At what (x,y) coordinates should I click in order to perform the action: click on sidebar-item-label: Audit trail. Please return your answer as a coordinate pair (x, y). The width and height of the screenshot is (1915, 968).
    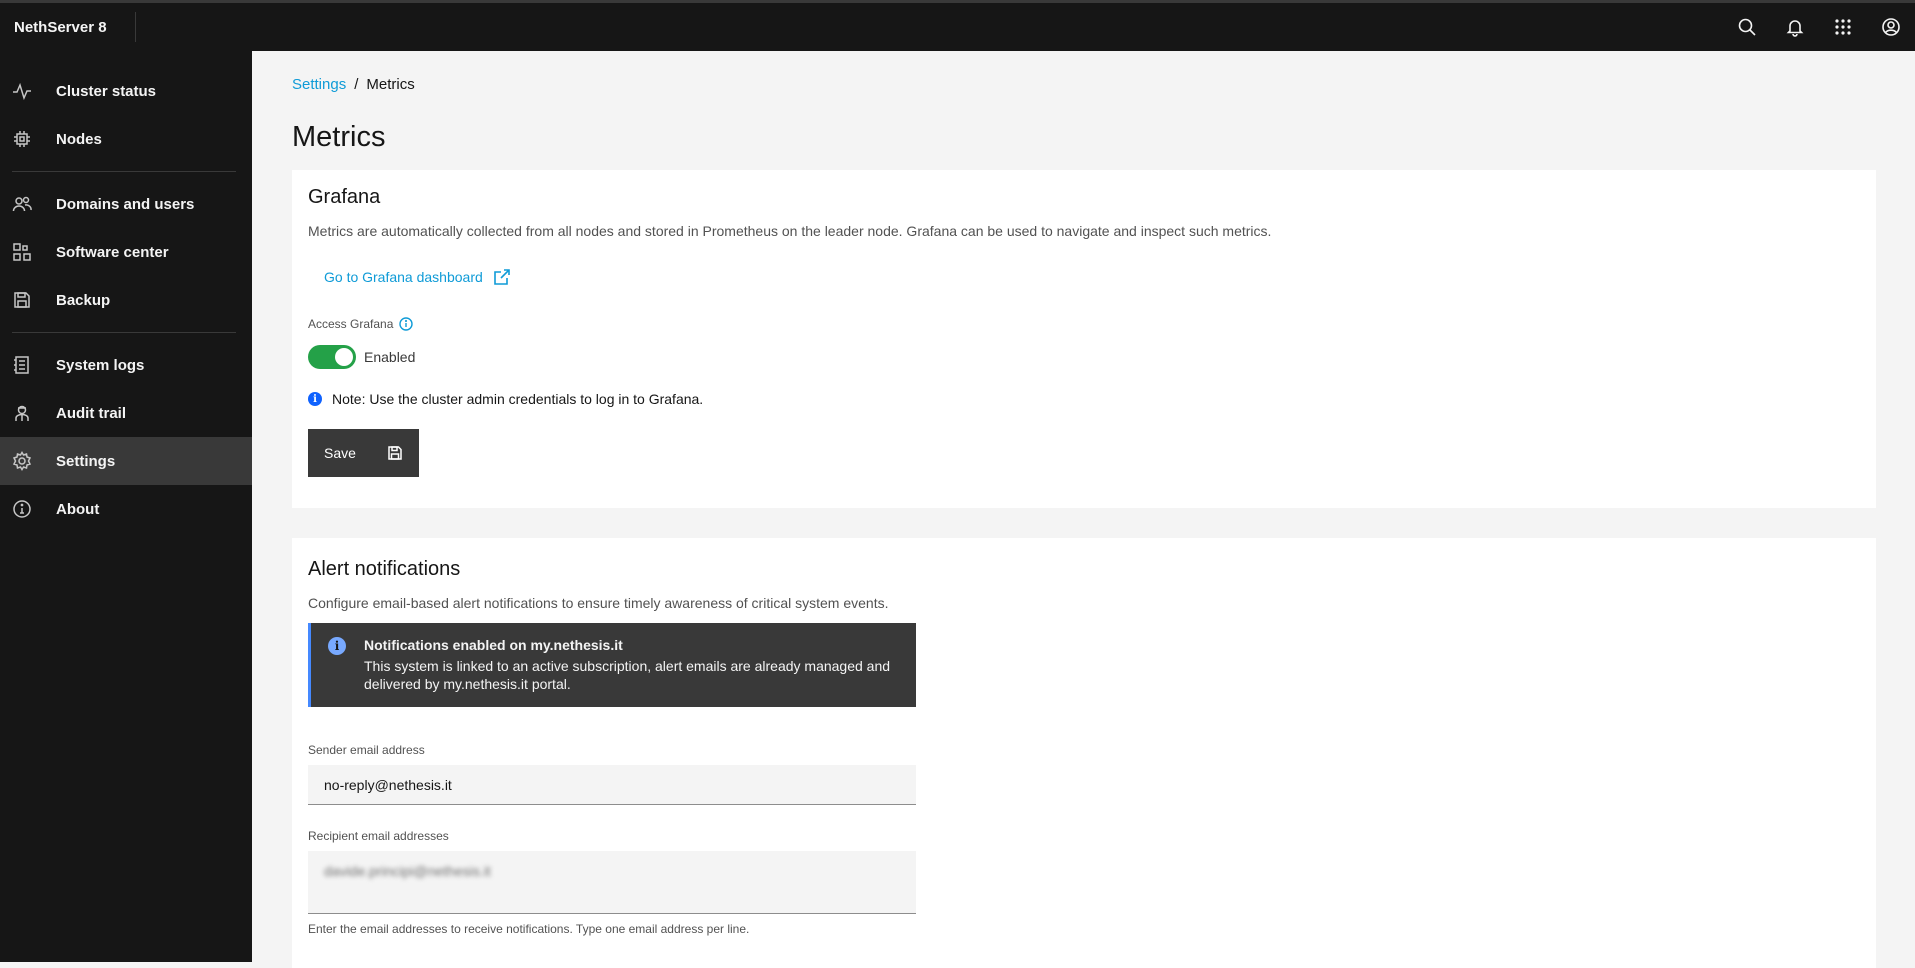
    Looking at the image, I should click on (91, 413).